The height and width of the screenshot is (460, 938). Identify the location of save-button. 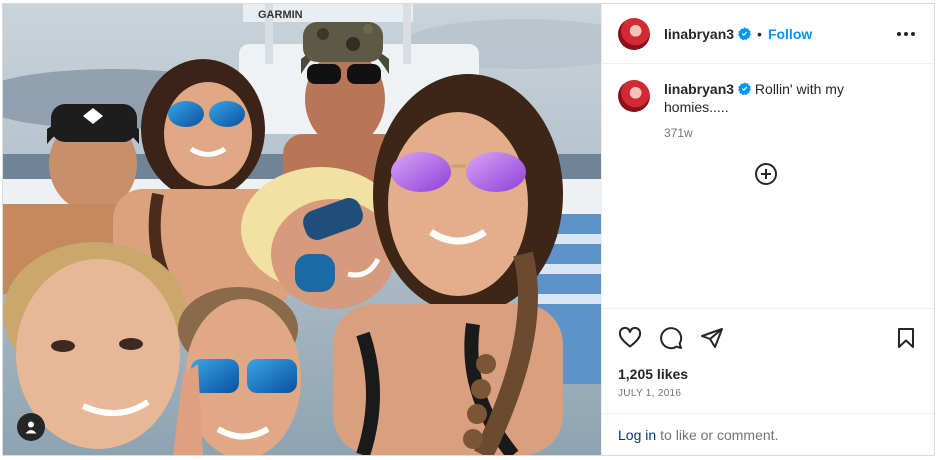
(906, 338).